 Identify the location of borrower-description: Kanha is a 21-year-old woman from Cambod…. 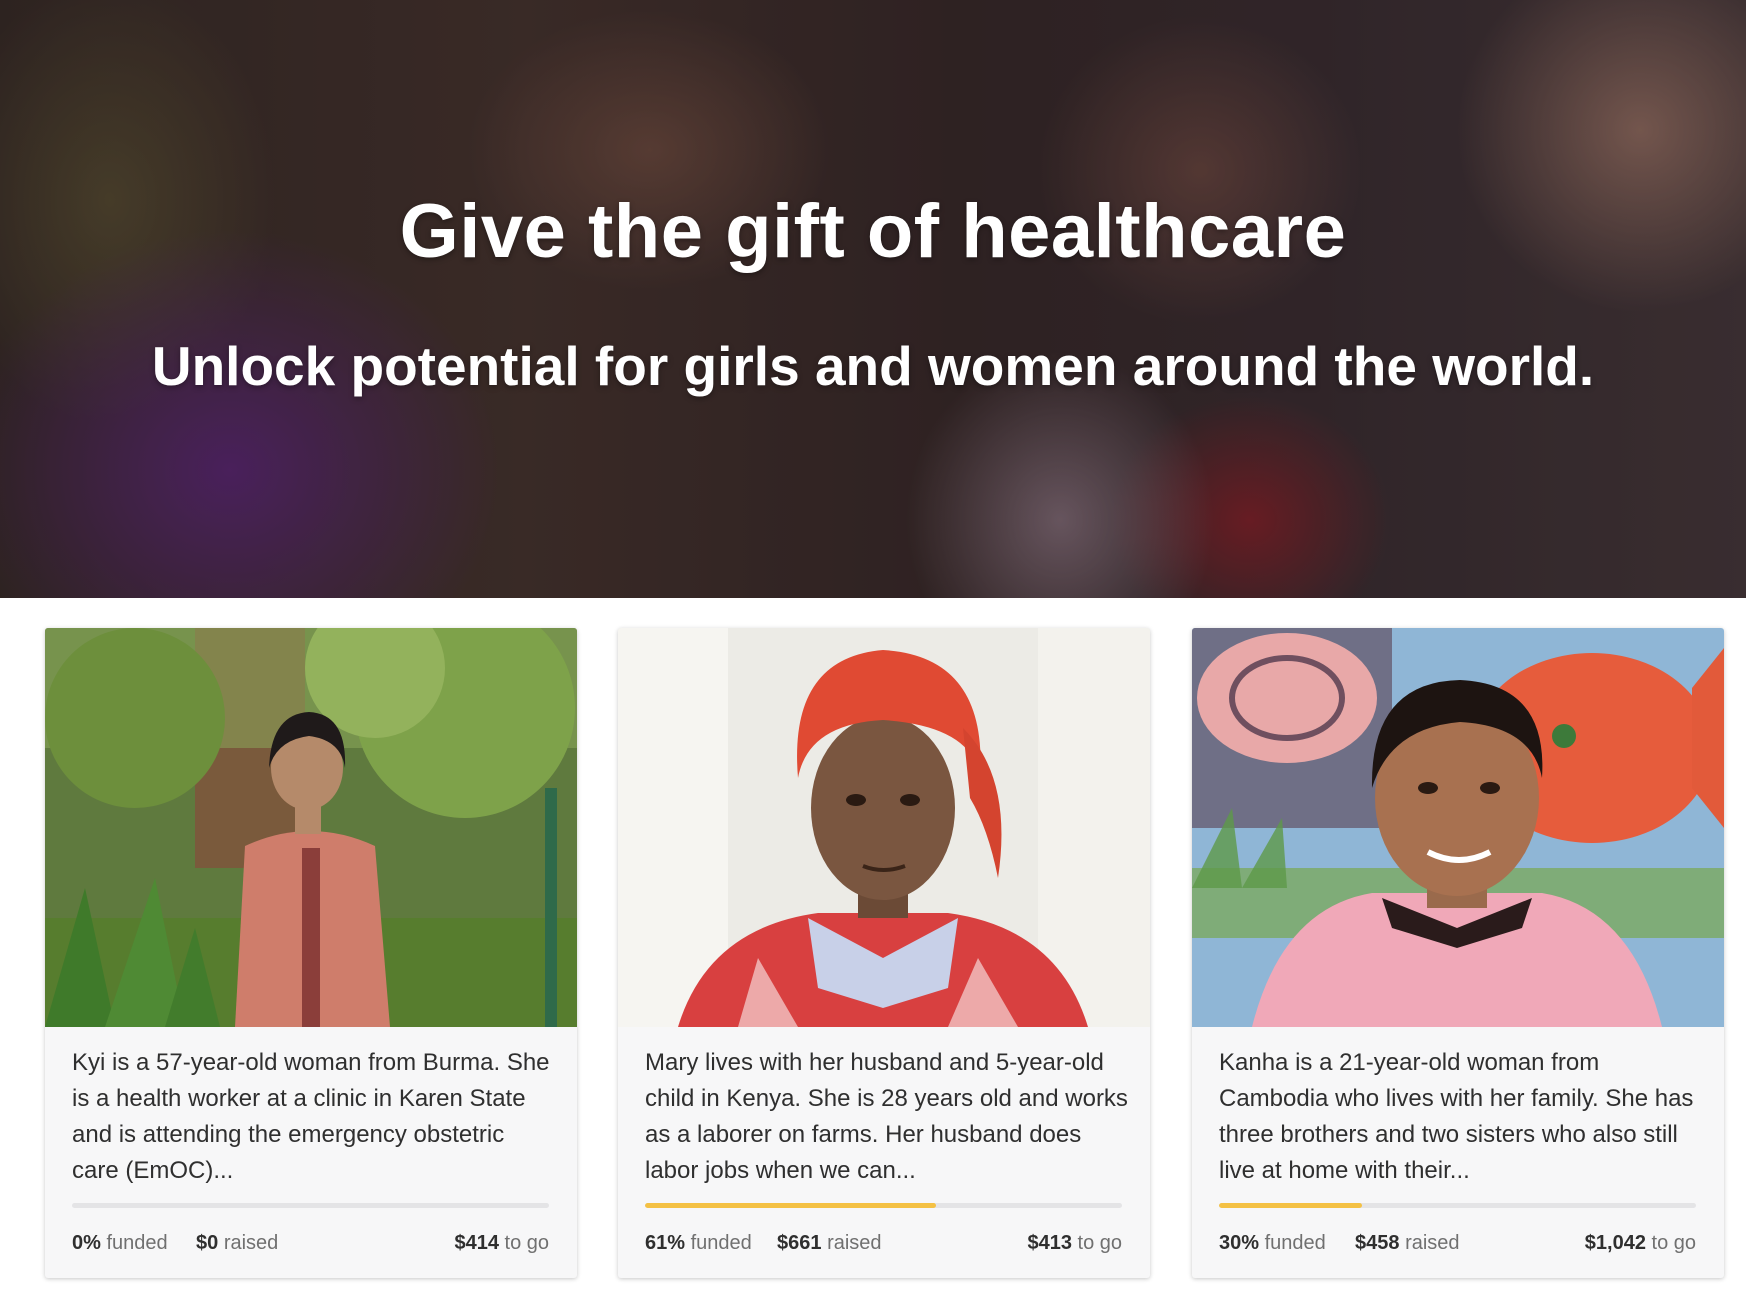
(1456, 1116).